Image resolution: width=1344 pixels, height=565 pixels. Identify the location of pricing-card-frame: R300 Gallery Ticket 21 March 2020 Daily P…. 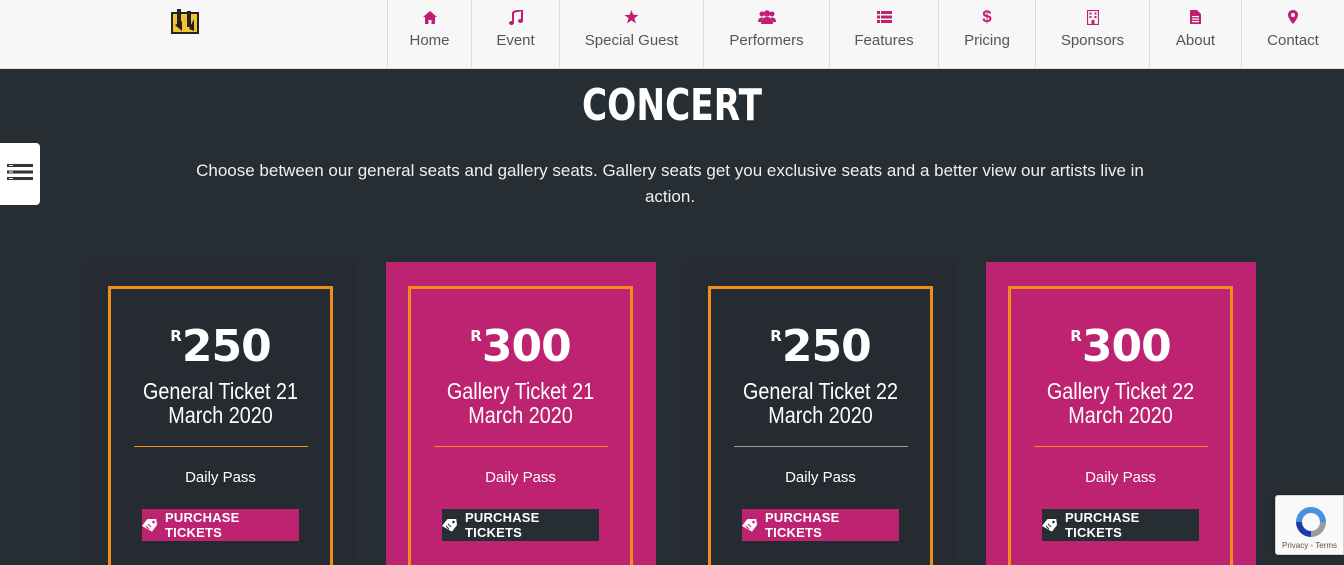
(520, 425).